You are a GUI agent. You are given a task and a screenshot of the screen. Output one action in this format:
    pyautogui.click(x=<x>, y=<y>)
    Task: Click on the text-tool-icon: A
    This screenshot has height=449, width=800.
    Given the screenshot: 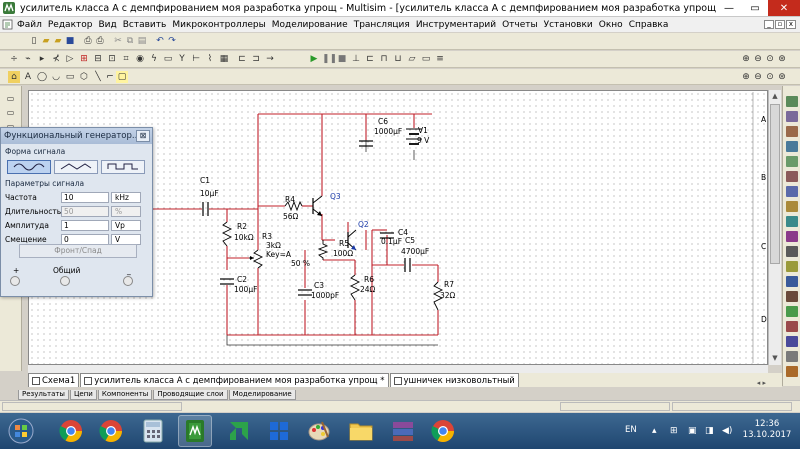 What is the action you would take?
    pyautogui.click(x=28, y=77)
    